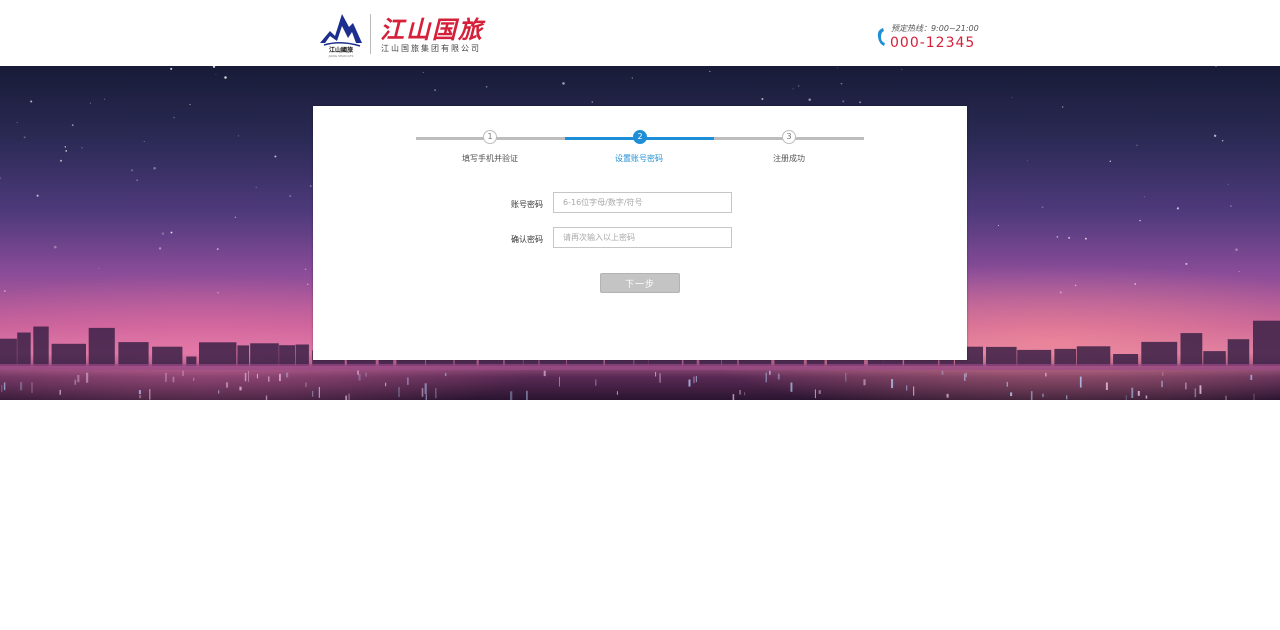 This screenshot has height=630, width=1280. What do you see at coordinates (642, 202) in the screenshot?
I see `password-input` at bounding box center [642, 202].